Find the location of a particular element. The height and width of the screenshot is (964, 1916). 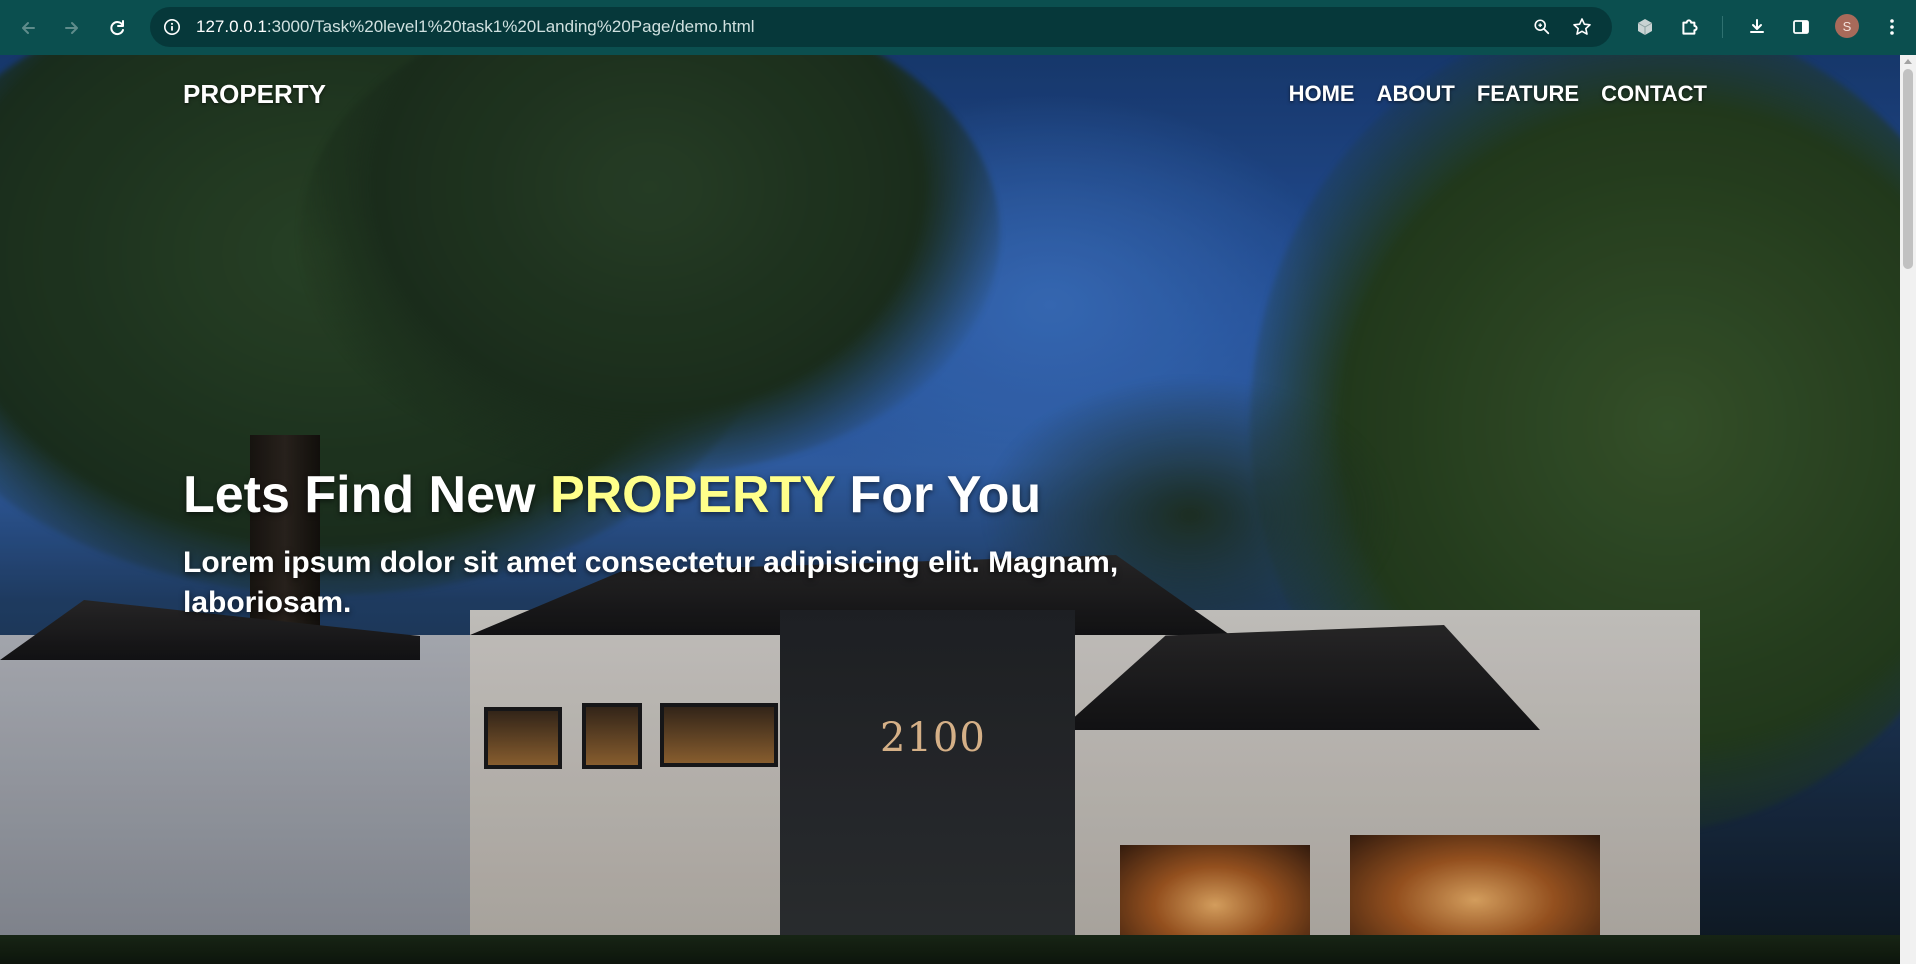

nav-feature: FEATURE is located at coordinates (1528, 94).